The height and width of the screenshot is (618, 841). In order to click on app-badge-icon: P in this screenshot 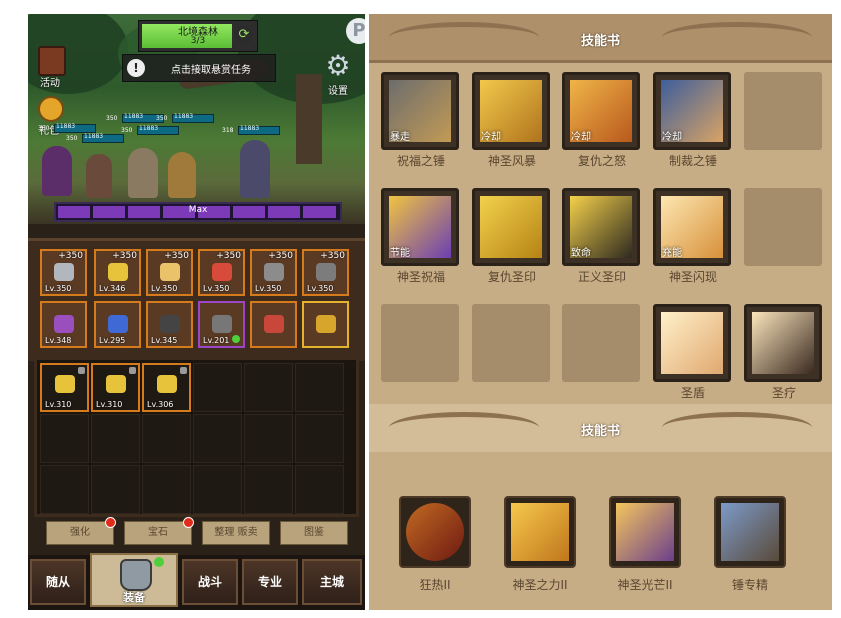, I will do `click(355, 31)`.